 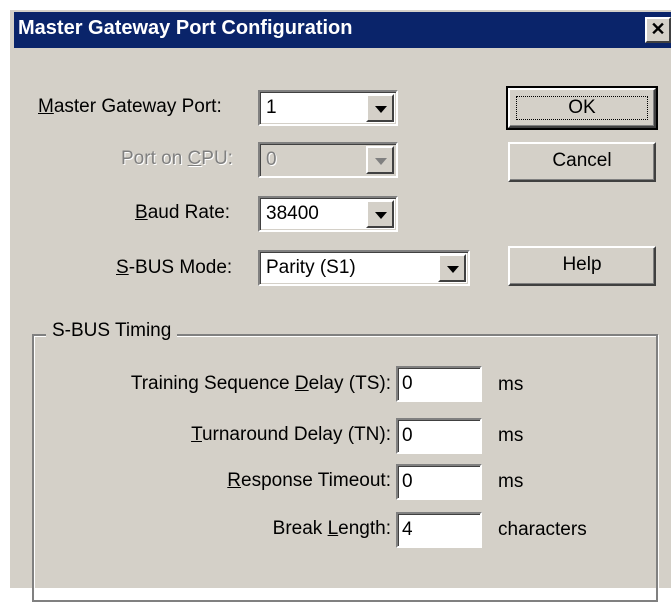 What do you see at coordinates (309, 480) in the screenshot?
I see `response-timeout-label: Response Timeout:` at bounding box center [309, 480].